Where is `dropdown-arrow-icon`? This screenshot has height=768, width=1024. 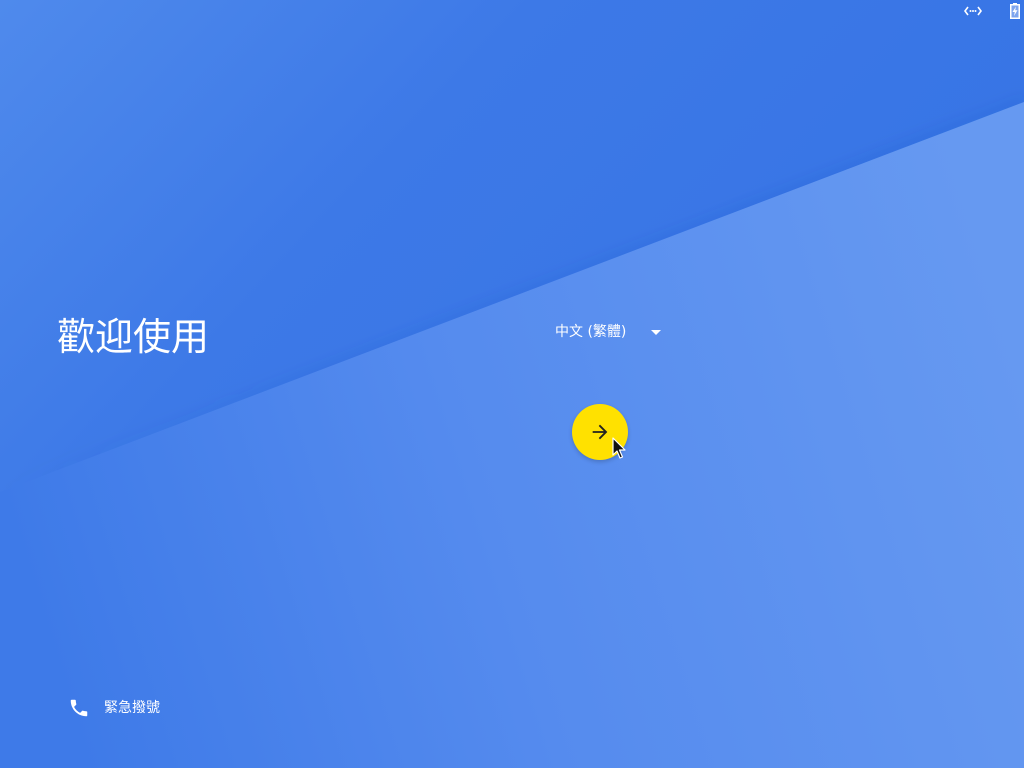
dropdown-arrow-icon is located at coordinates (656, 332).